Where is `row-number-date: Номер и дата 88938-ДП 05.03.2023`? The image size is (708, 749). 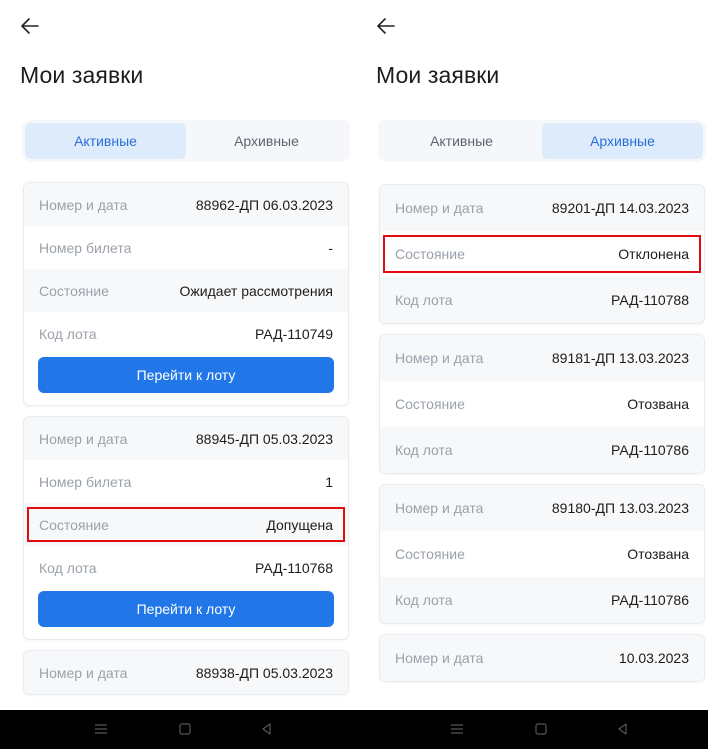 row-number-date: Номер и дата 88938-ДП 05.03.2023 is located at coordinates (186, 672).